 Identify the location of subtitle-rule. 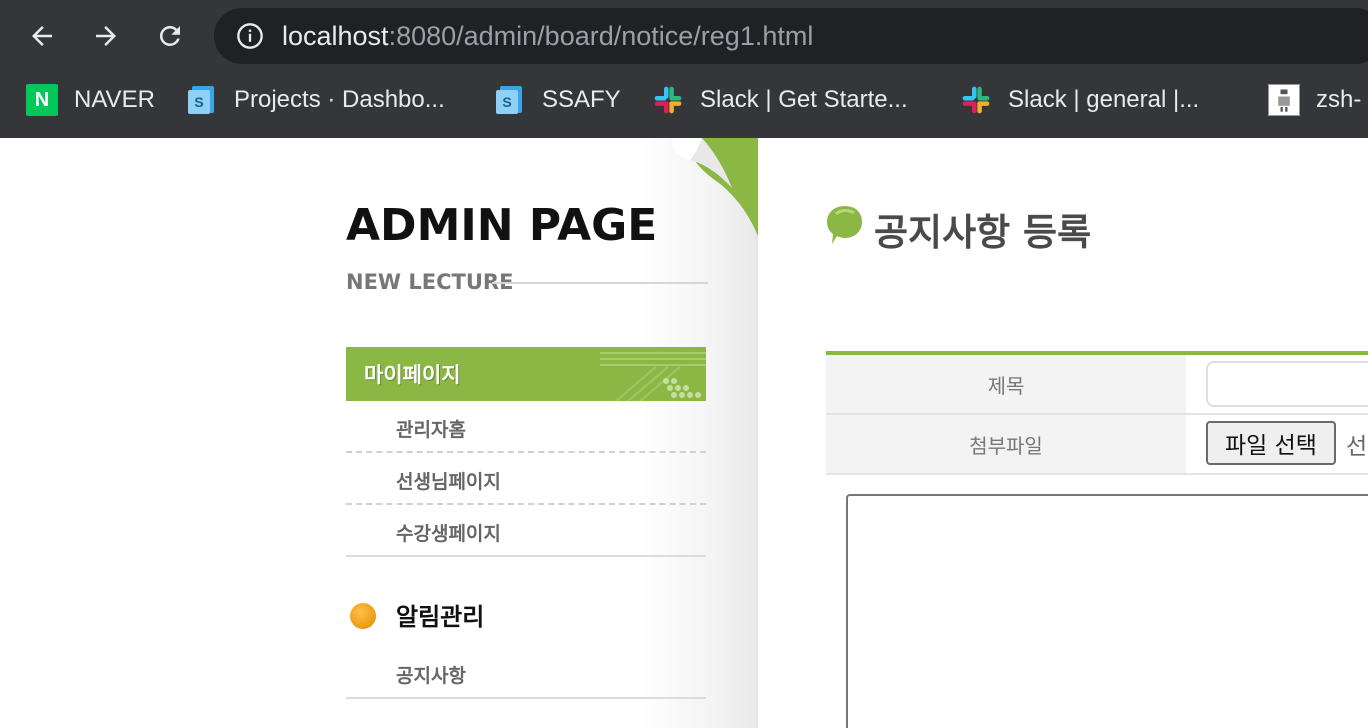
(600, 283).